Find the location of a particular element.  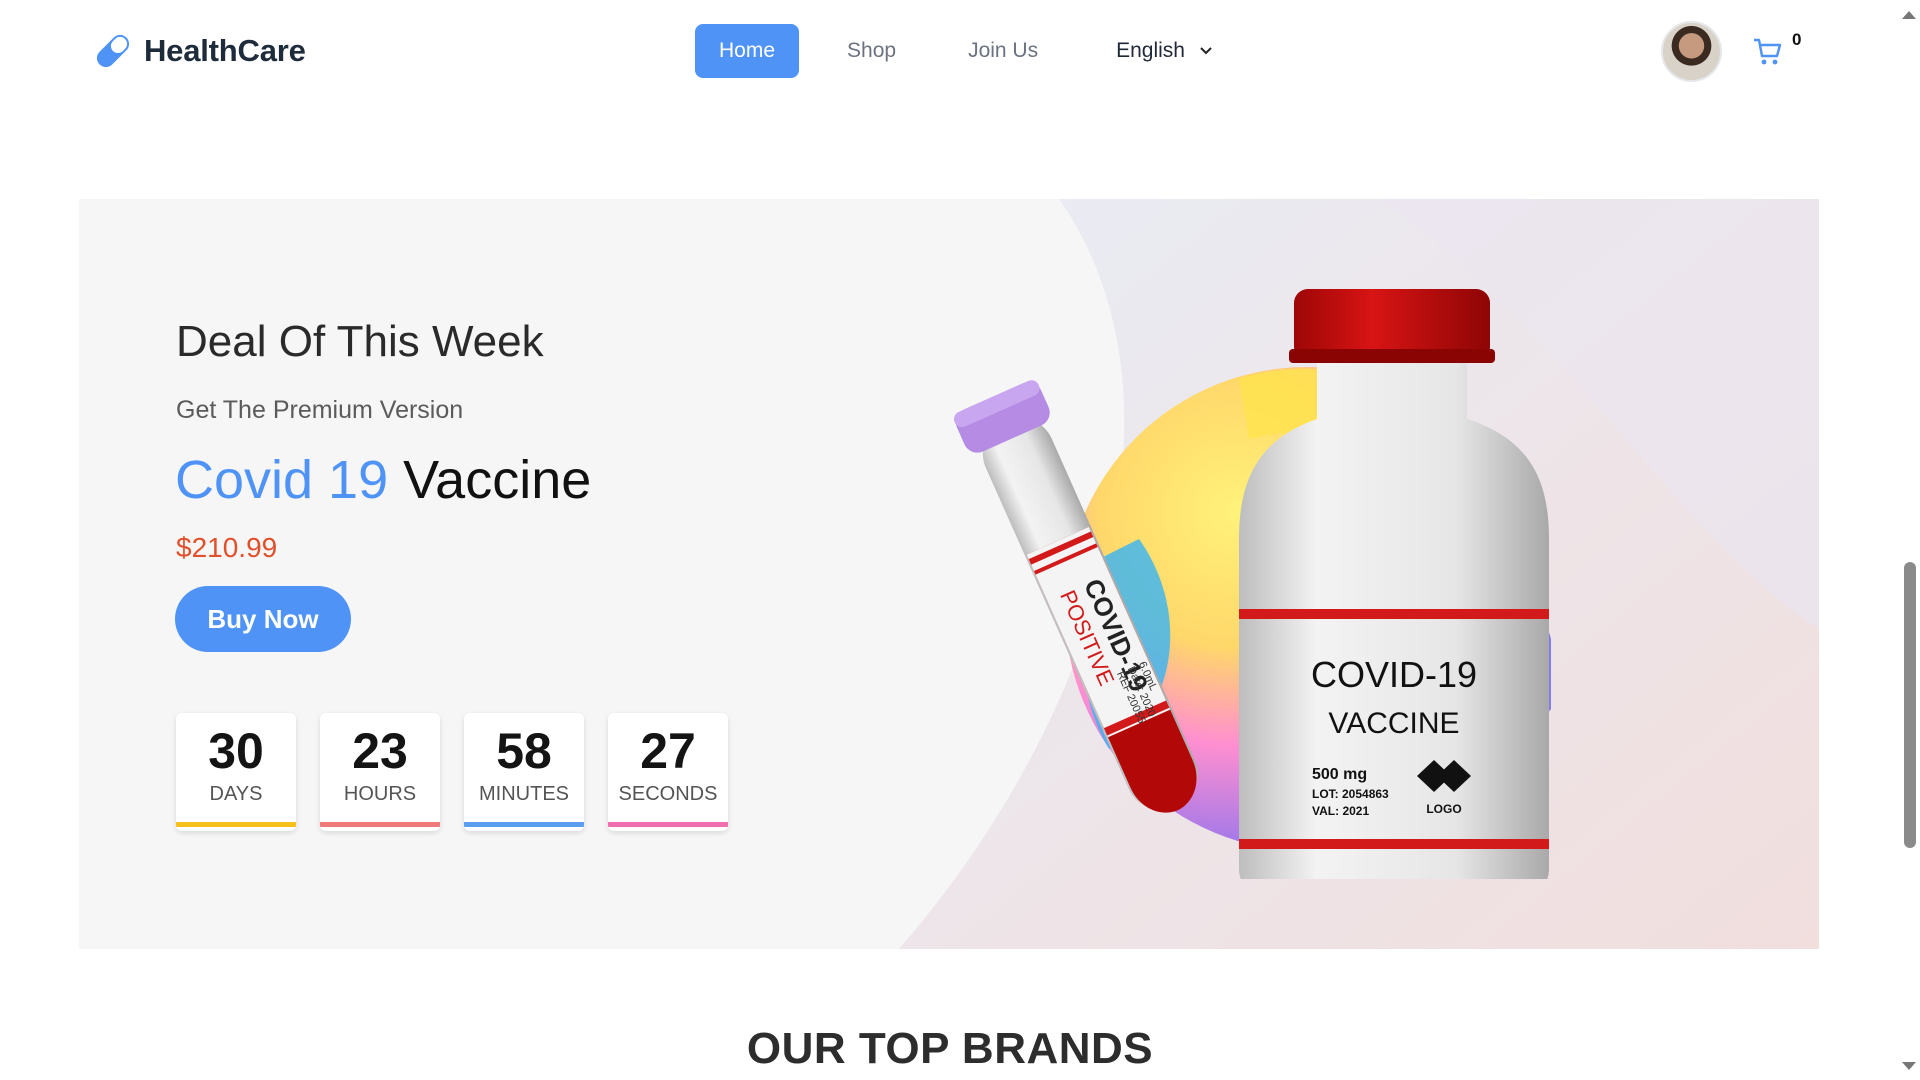

countdown-value: 58 is located at coordinates (524, 751).